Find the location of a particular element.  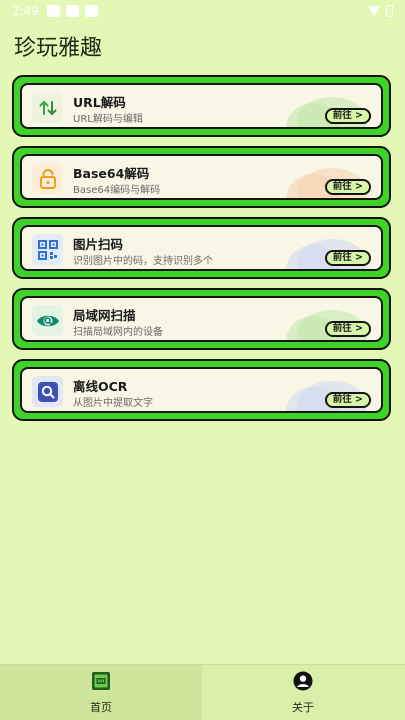

tool-card-qr-scan: 图片扫码 识别图片中的码，支持识别多个 前往 > is located at coordinates (201, 248).